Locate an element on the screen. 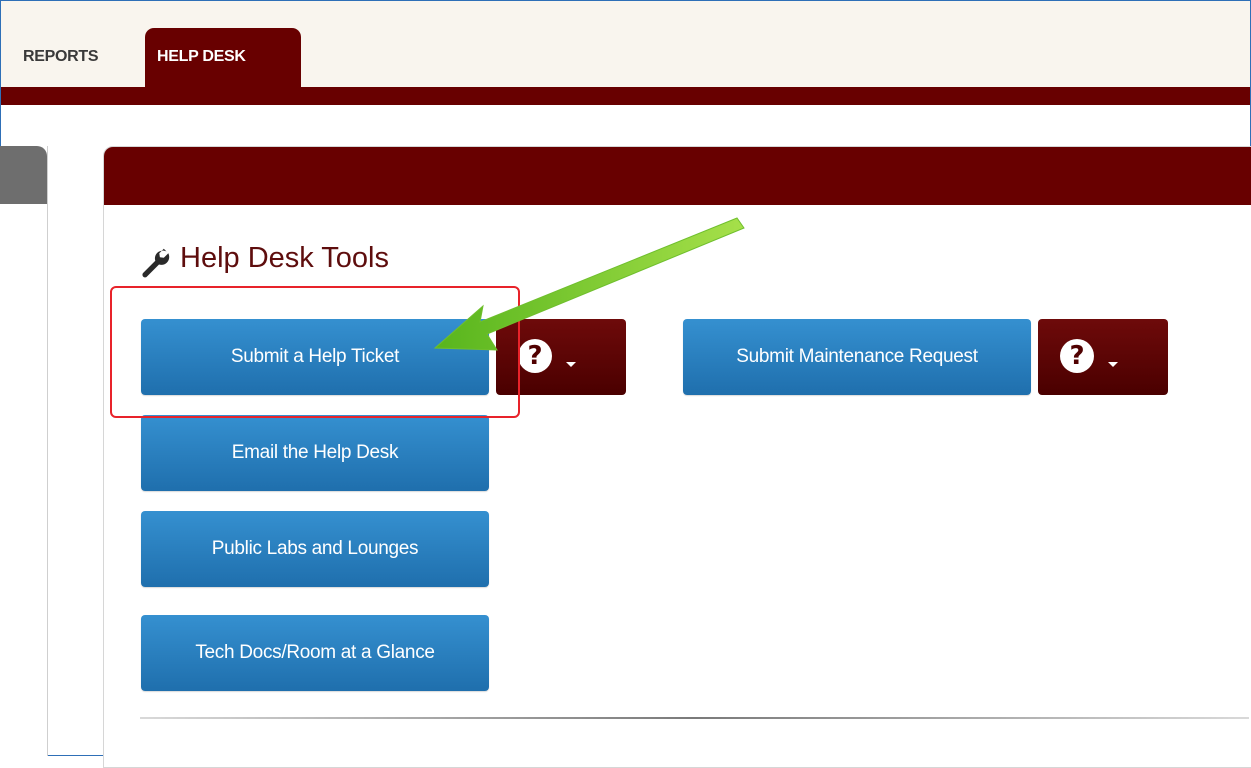 This screenshot has width=1251, height=768. left-sidebar-panel is located at coordinates (24, 451).